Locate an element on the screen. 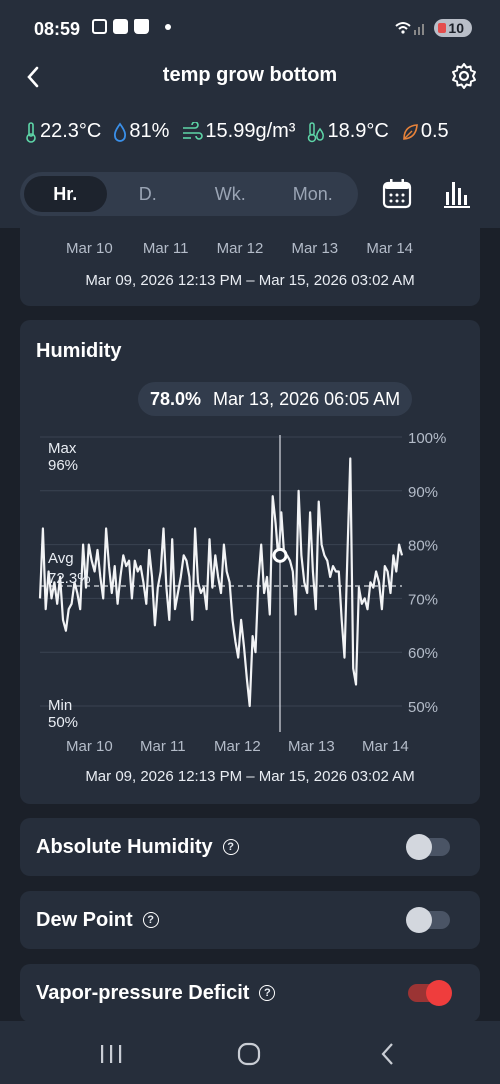  dew-point-value: 18.9°C is located at coordinates (358, 131).